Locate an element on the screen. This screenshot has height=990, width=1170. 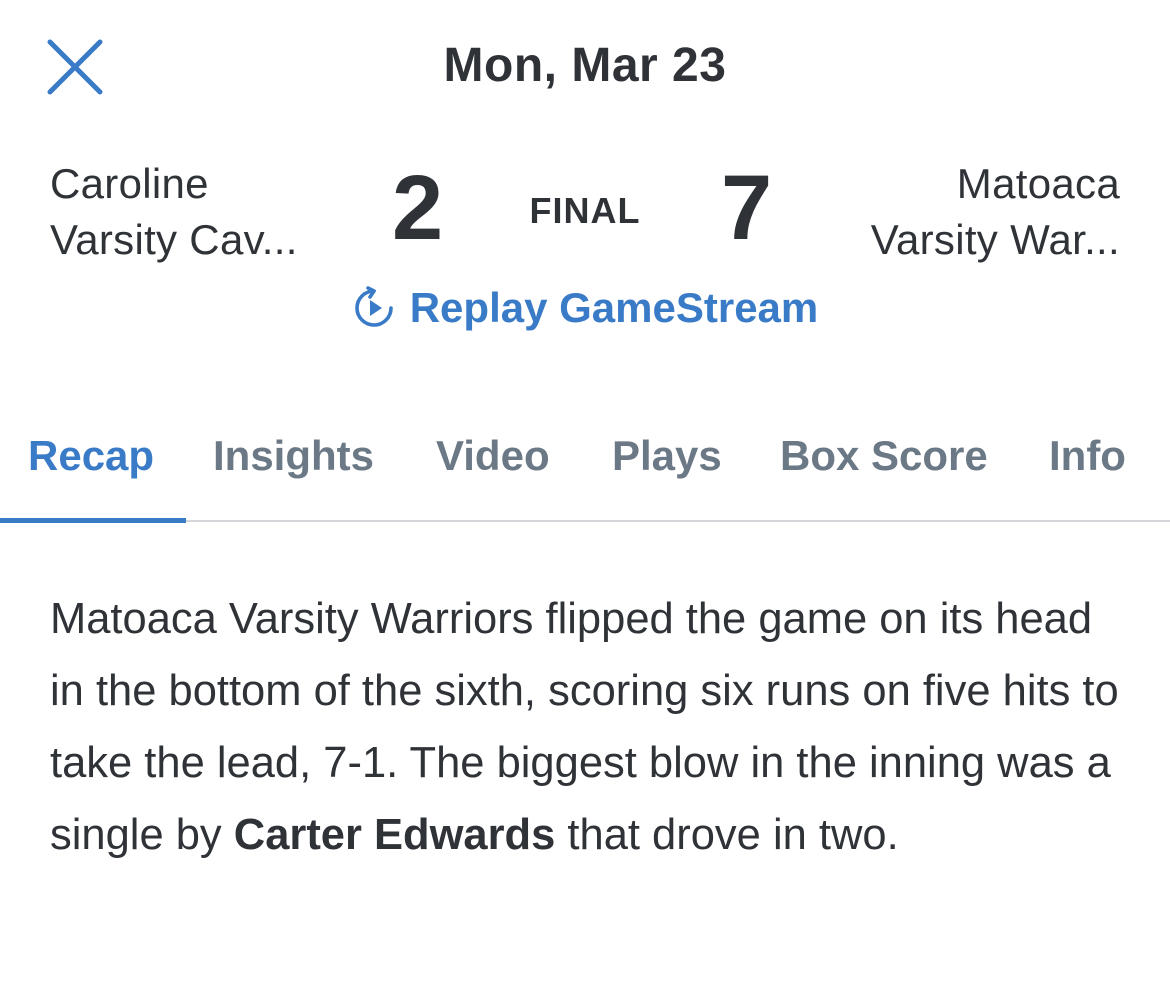
recap-text-after: that drove in two. is located at coordinates (727, 835).